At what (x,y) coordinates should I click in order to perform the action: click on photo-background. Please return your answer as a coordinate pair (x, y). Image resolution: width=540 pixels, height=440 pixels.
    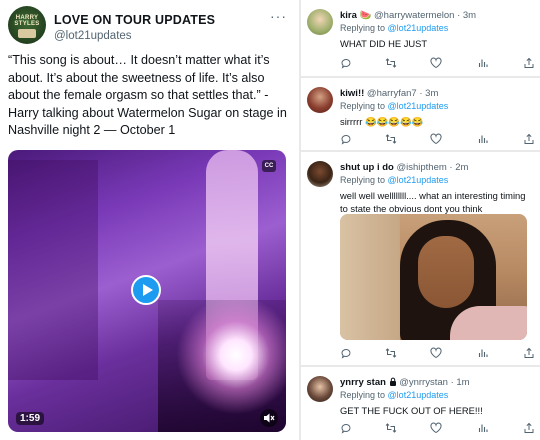
    Looking at the image, I should click on (370, 277).